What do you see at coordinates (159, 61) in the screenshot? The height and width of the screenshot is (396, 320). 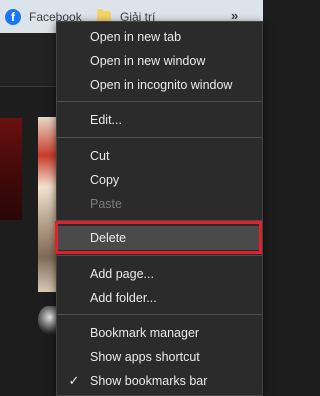 I see `menu-item-open-in-new-window: Open in new window` at bounding box center [159, 61].